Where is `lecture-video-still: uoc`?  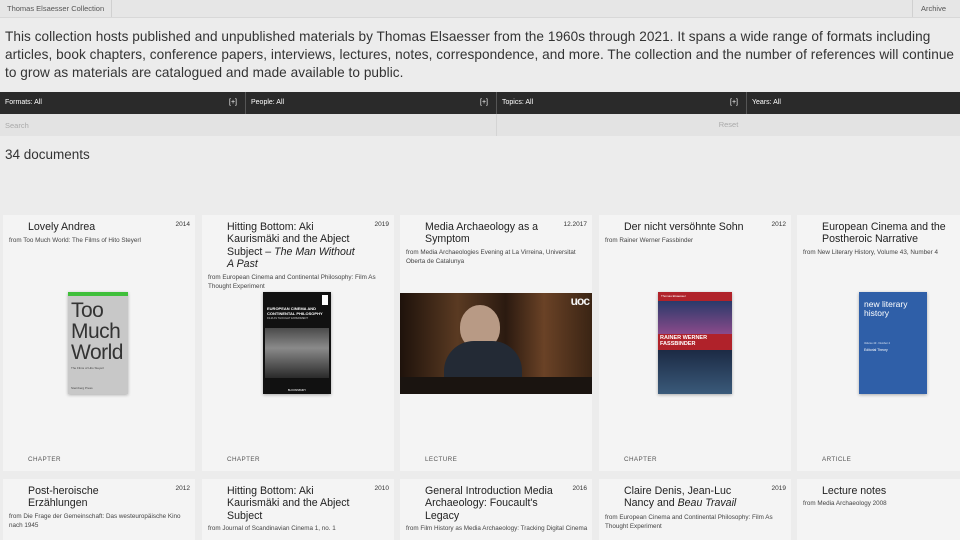 lecture-video-still: uoc is located at coordinates (496, 343).